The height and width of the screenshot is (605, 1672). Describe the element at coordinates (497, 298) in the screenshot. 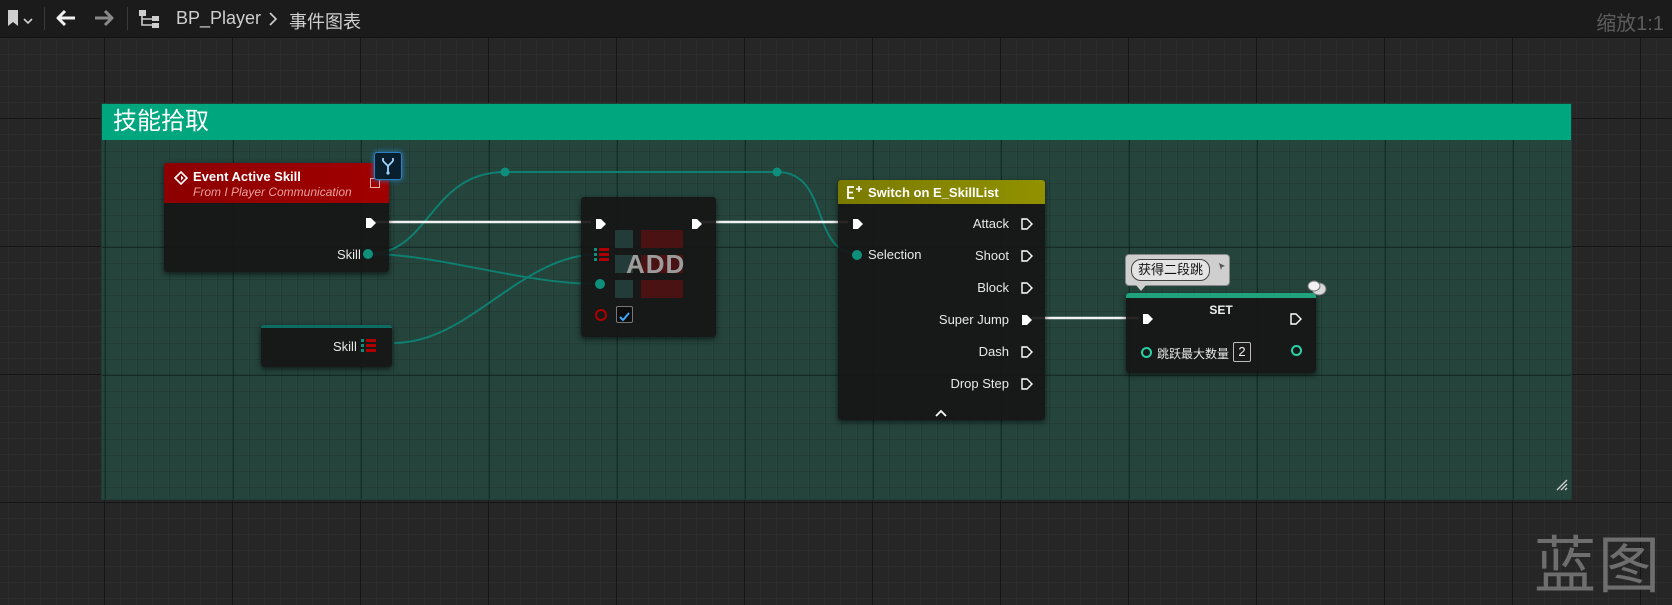

I see `wire-array-to-add` at that location.